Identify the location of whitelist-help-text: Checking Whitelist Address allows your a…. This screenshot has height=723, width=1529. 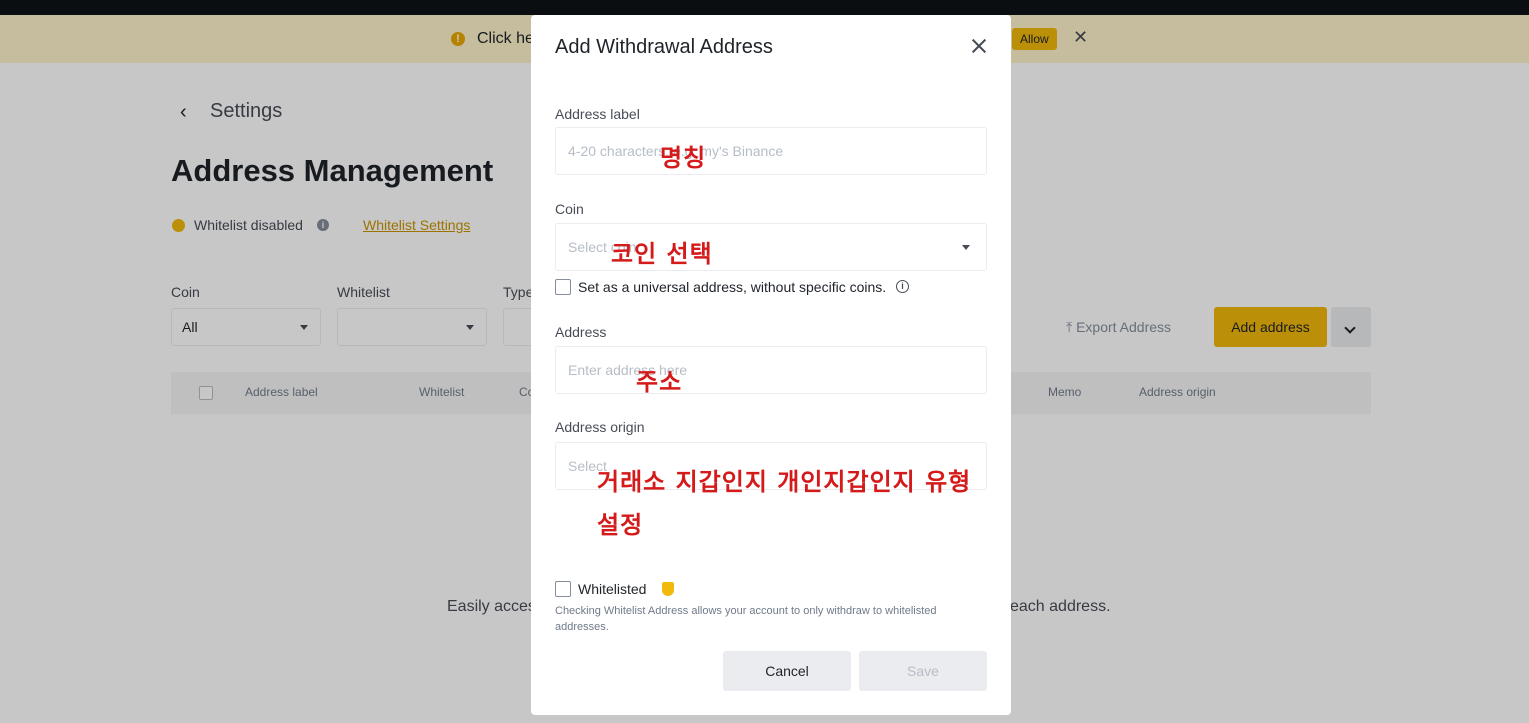
(746, 619).